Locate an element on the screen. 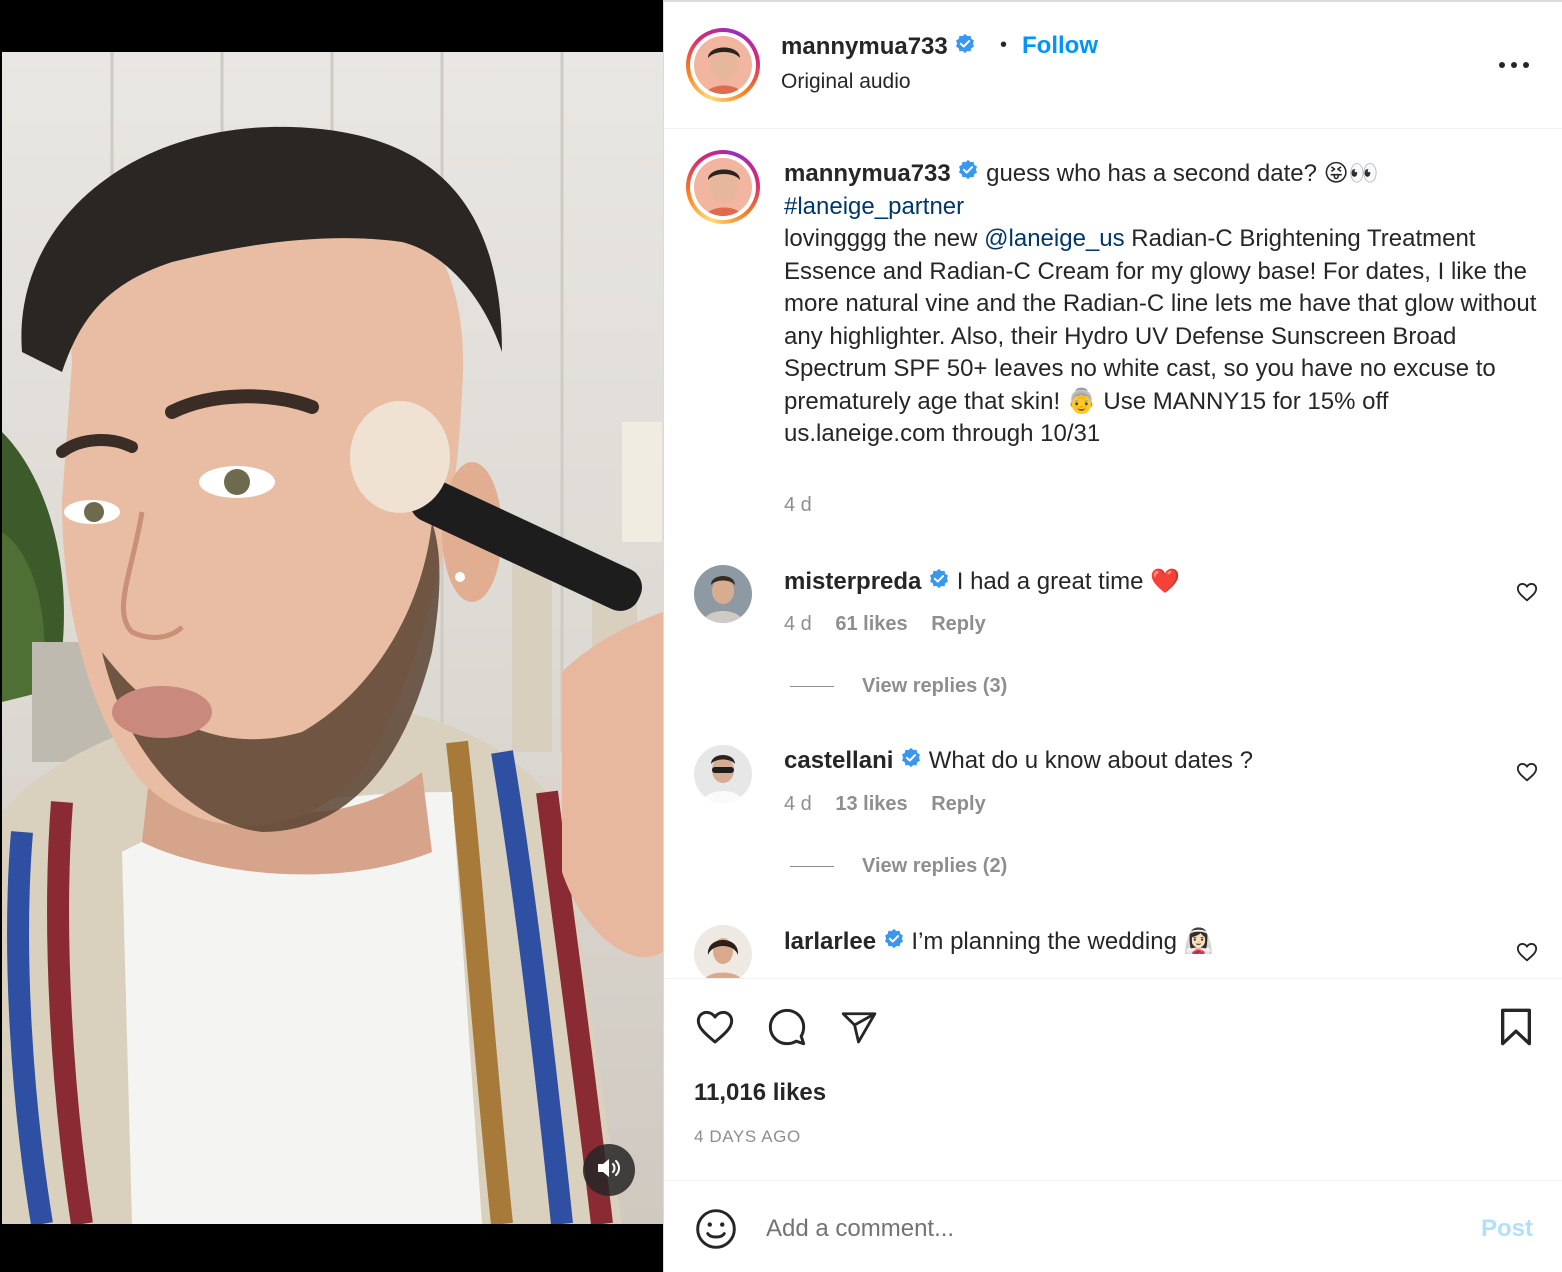 The image size is (1562, 1272). caption-author-avatar is located at coordinates (723, 187).